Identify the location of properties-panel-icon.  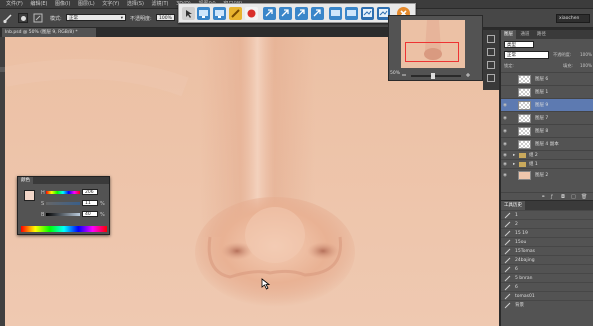
(491, 65).